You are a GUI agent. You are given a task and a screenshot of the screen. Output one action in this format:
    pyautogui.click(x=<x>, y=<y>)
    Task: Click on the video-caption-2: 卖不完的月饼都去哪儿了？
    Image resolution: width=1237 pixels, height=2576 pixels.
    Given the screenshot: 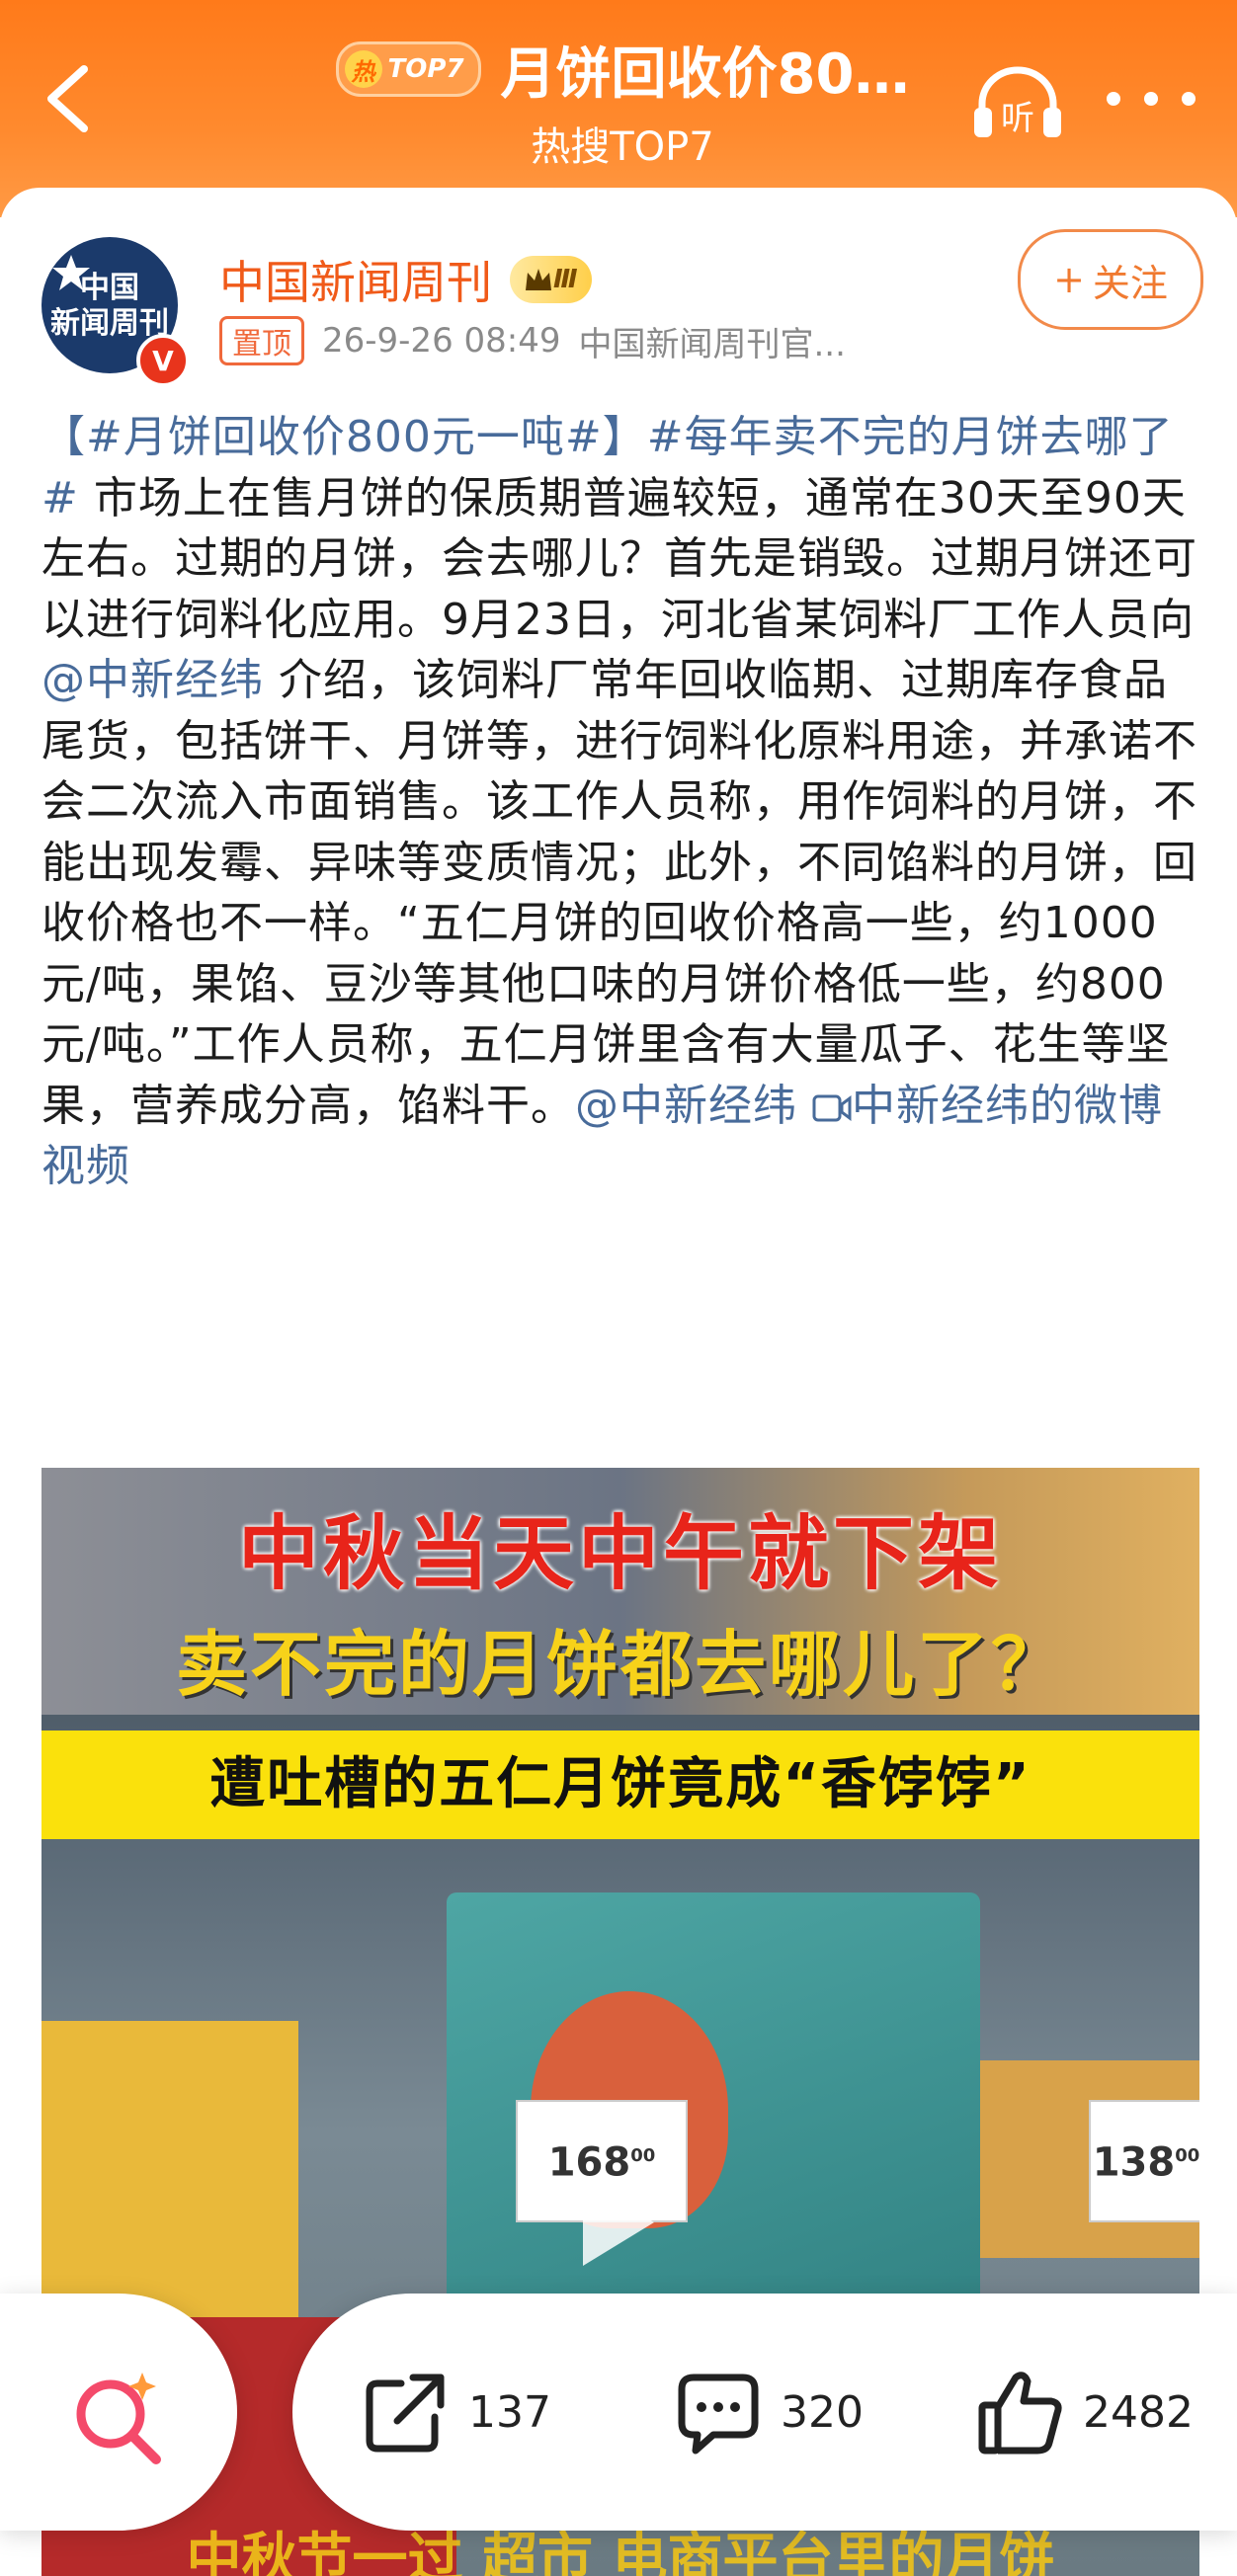 What is the action you would take?
    pyautogui.click(x=620, y=1664)
    